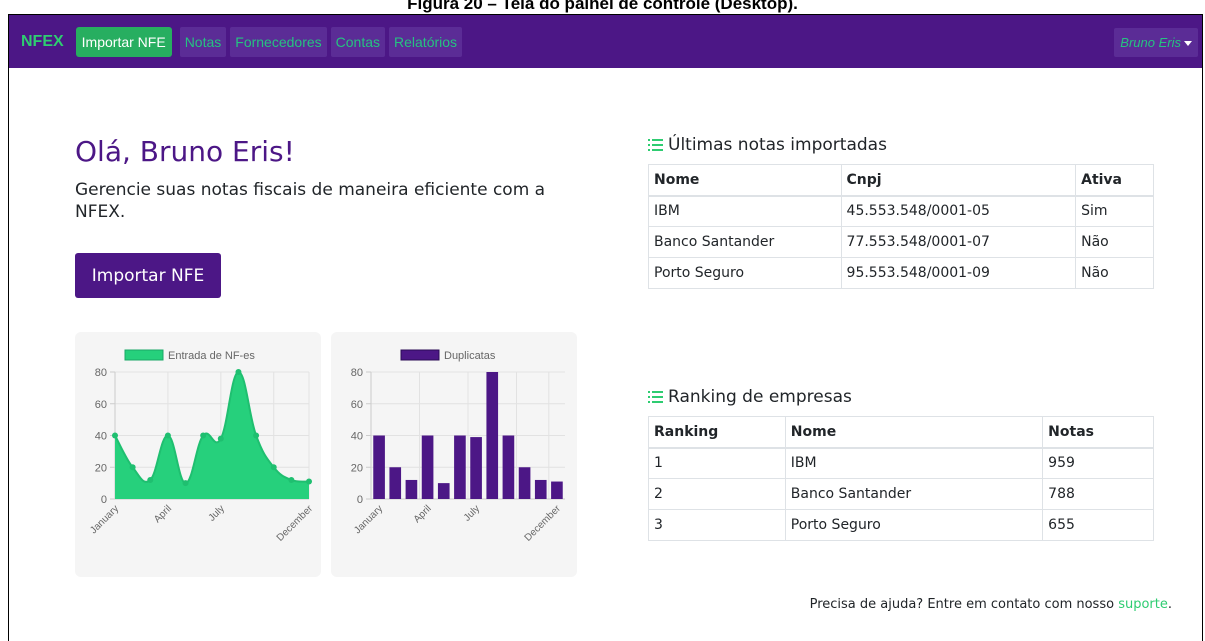 The height and width of the screenshot is (641, 1205). I want to click on legend-label: Entrada de NF-es, so click(211, 356).